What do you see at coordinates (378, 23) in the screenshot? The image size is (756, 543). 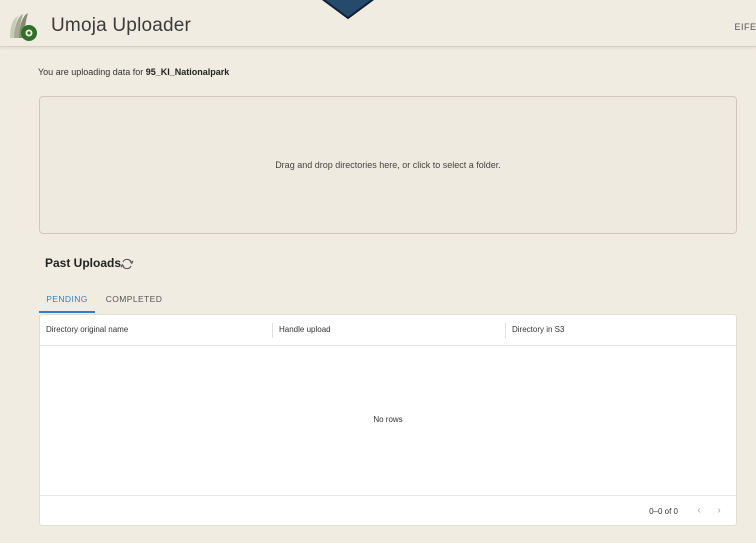 I see `app-header: Umoja Uploader EIFEL` at bounding box center [378, 23].